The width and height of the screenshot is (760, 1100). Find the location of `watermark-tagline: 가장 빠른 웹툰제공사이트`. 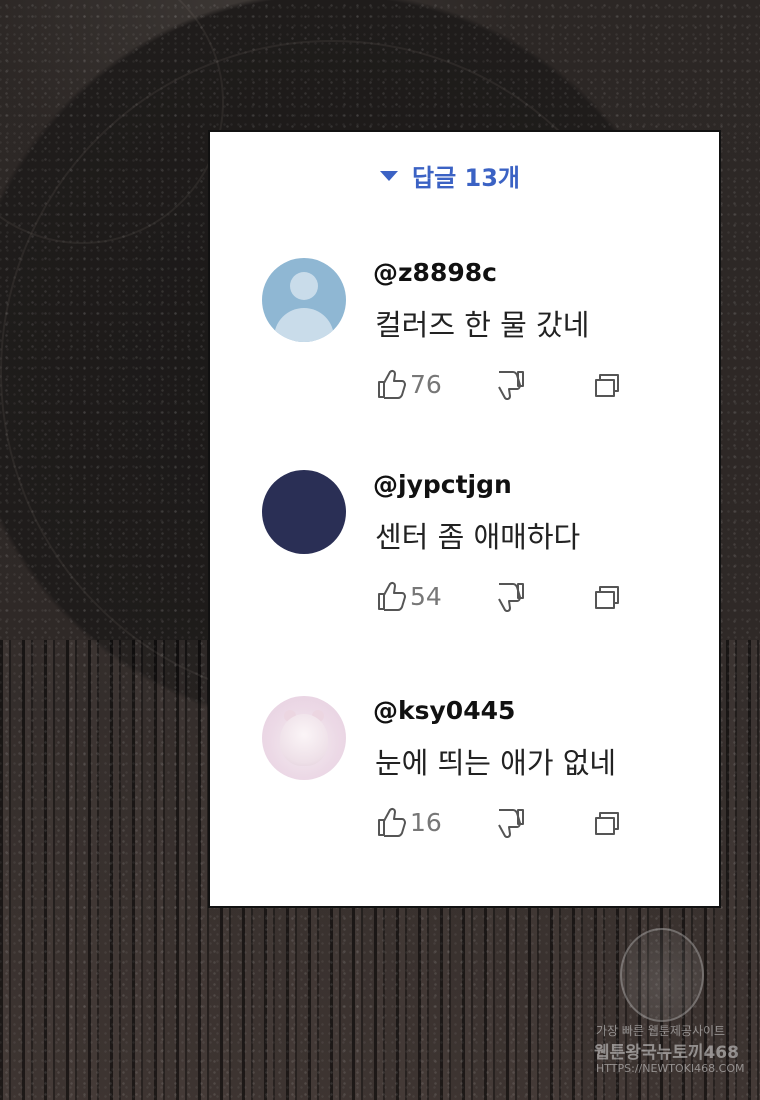

watermark-tagline: 가장 빠른 웹툰제공사이트 is located at coordinates (661, 1031).